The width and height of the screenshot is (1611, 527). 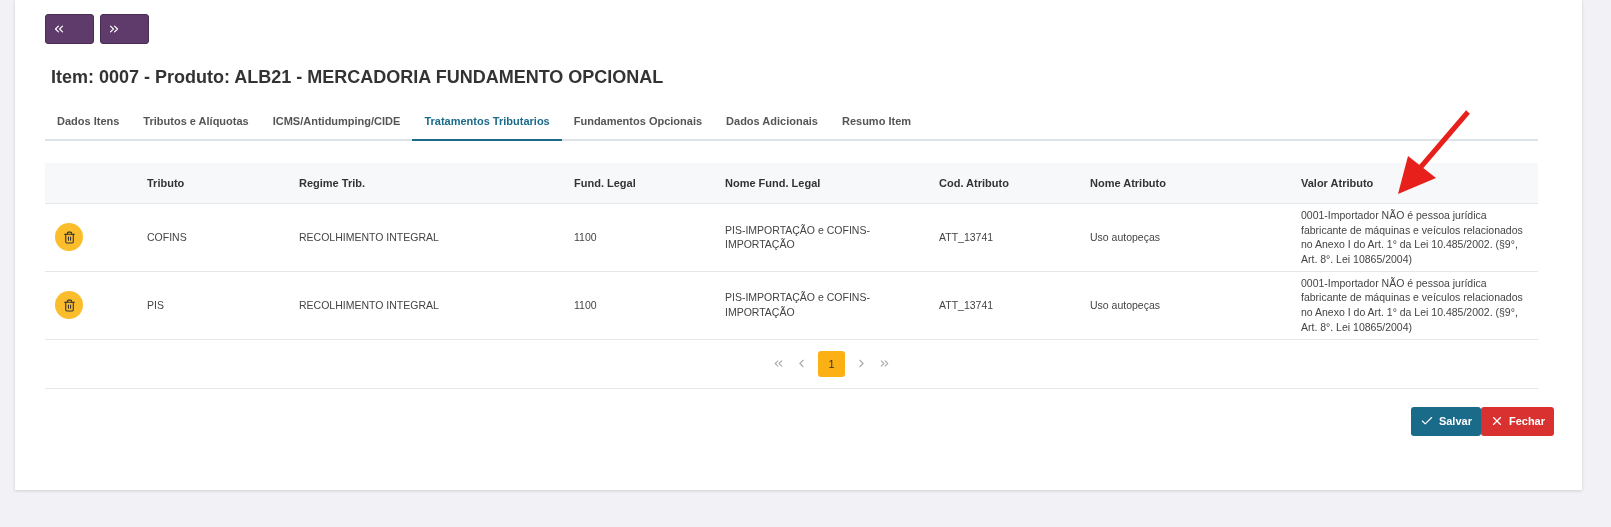 What do you see at coordinates (876, 123) in the screenshot?
I see `tab: Resumo Item` at bounding box center [876, 123].